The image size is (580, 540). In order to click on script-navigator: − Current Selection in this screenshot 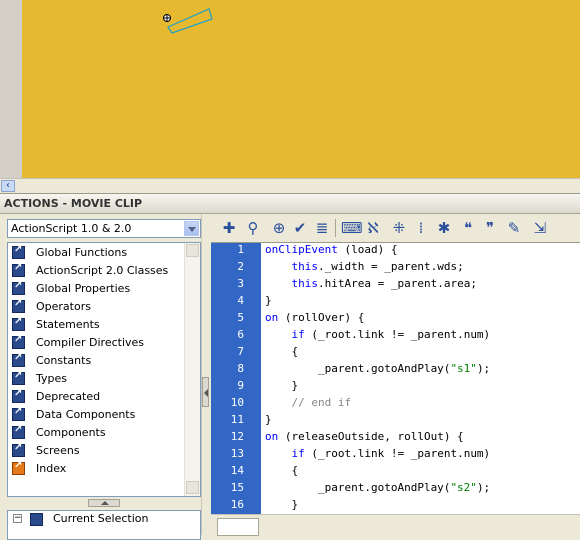, I will do `click(104, 525)`.